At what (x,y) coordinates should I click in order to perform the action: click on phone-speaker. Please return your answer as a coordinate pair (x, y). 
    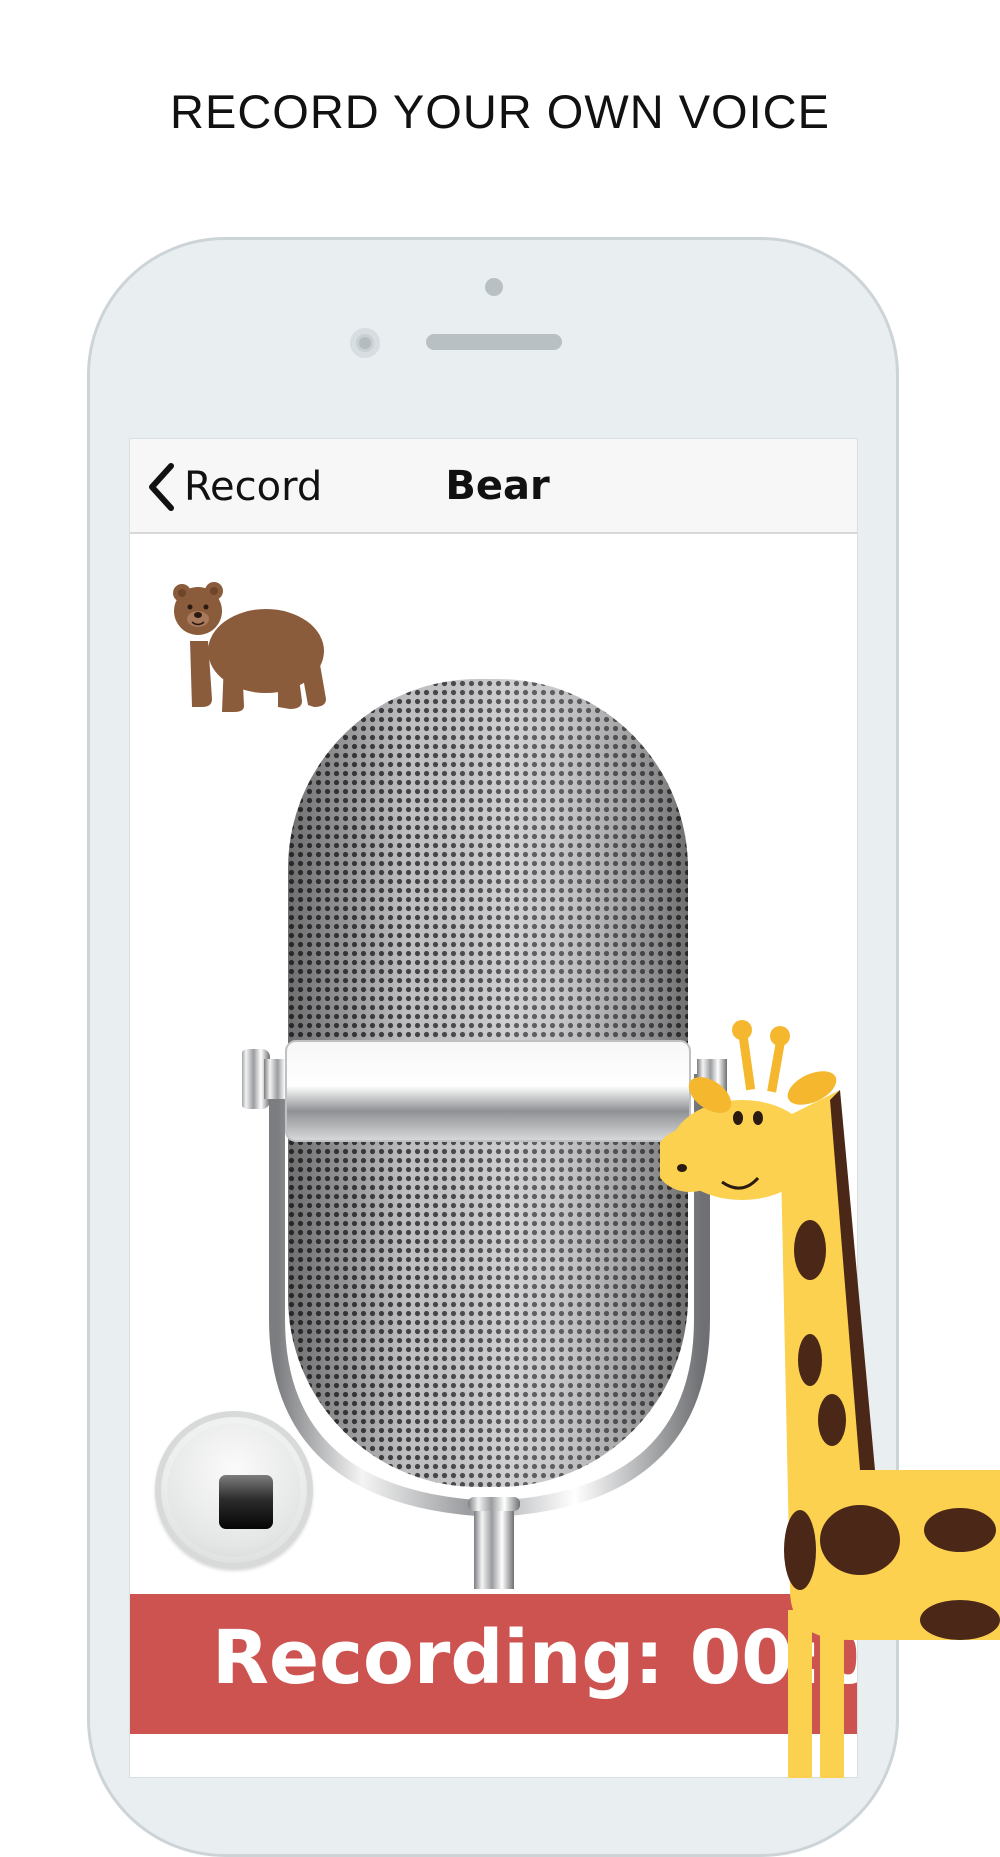
    Looking at the image, I should click on (494, 342).